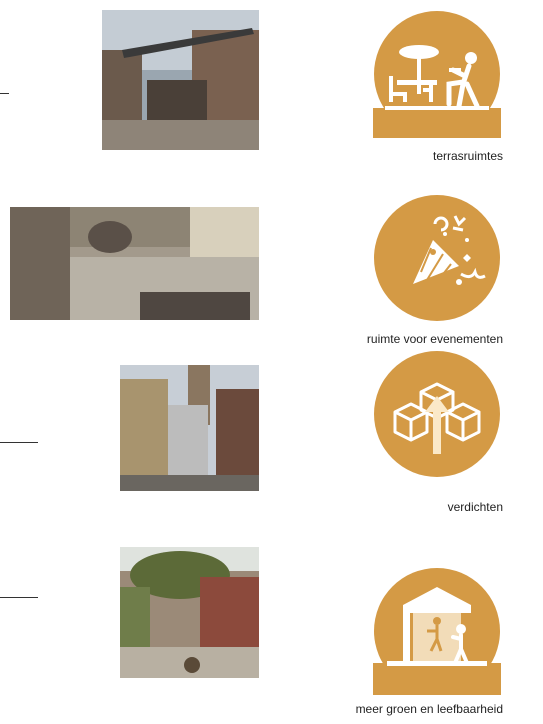 The width and height of the screenshot is (543, 724). I want to click on feature-caption: terrasruimtes, so click(467, 156).